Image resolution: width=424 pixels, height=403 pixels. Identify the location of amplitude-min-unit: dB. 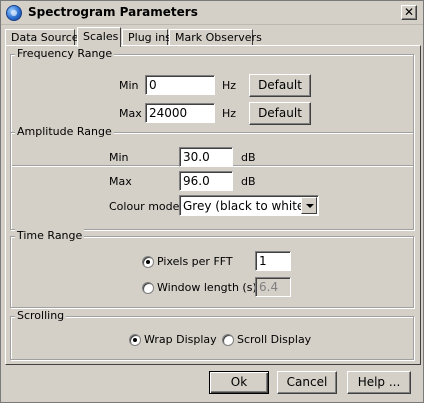
(248, 157).